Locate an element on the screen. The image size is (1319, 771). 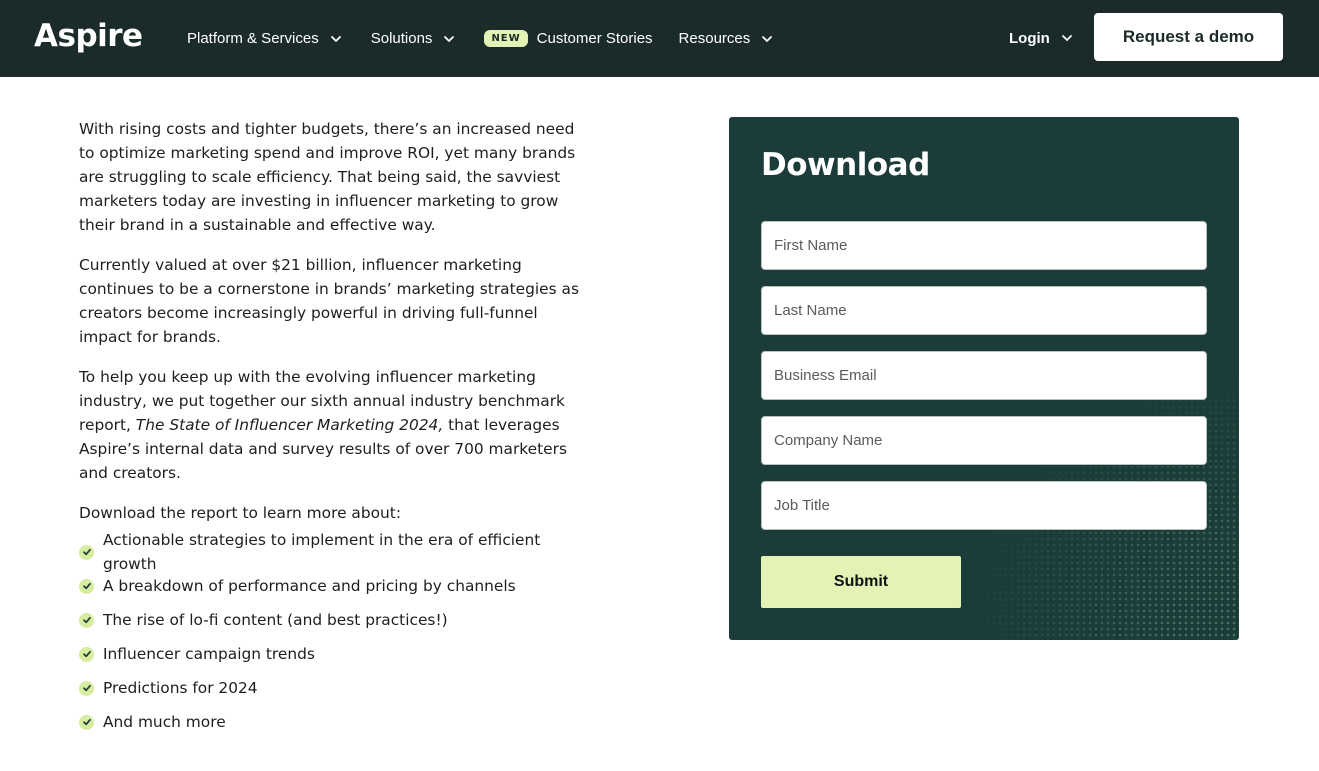
business-email-field is located at coordinates (984, 375).